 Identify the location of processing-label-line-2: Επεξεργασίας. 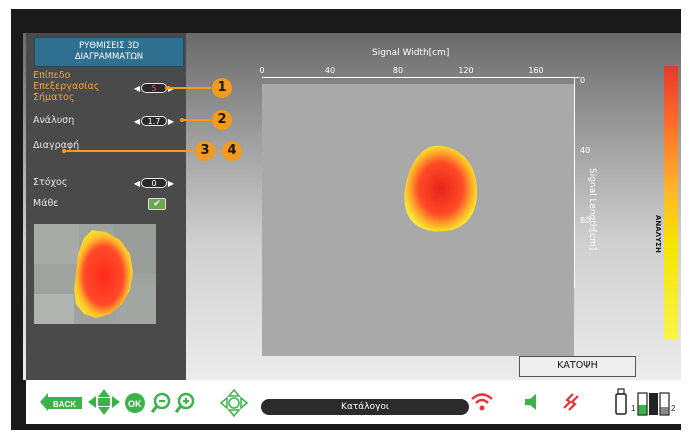
(66, 86).